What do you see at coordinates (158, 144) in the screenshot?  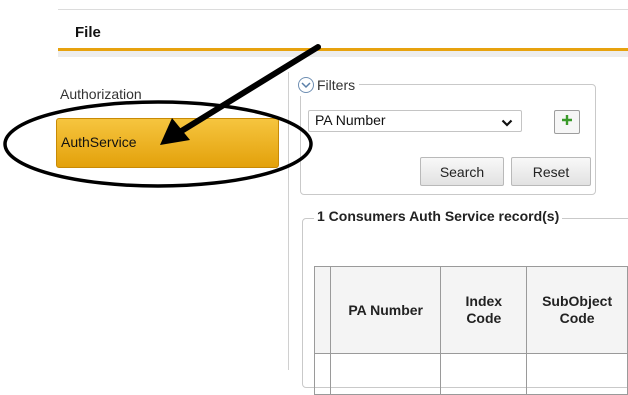 I see `ellipse-annotation` at bounding box center [158, 144].